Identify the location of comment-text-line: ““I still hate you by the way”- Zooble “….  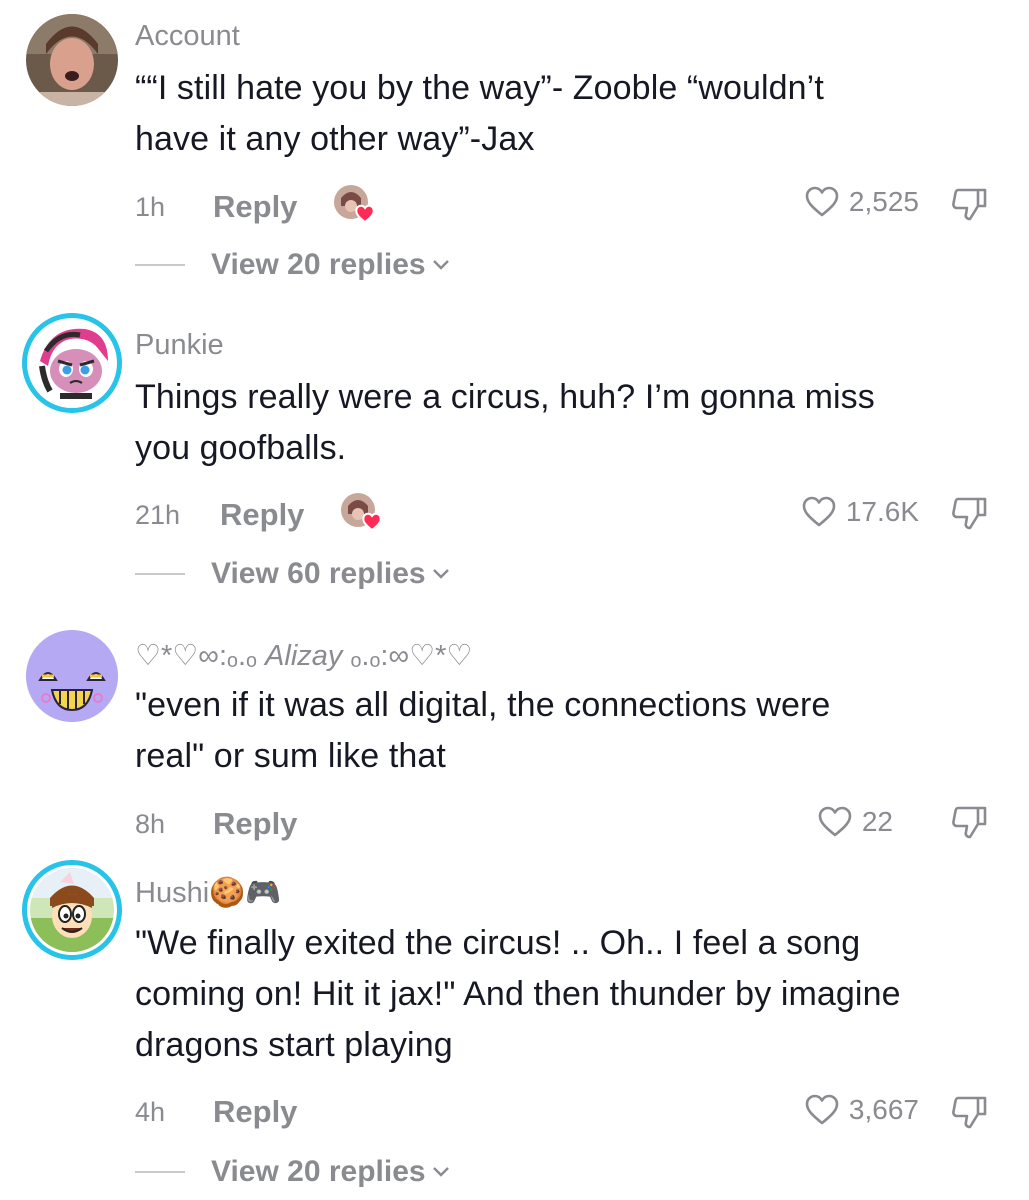
(479, 88).